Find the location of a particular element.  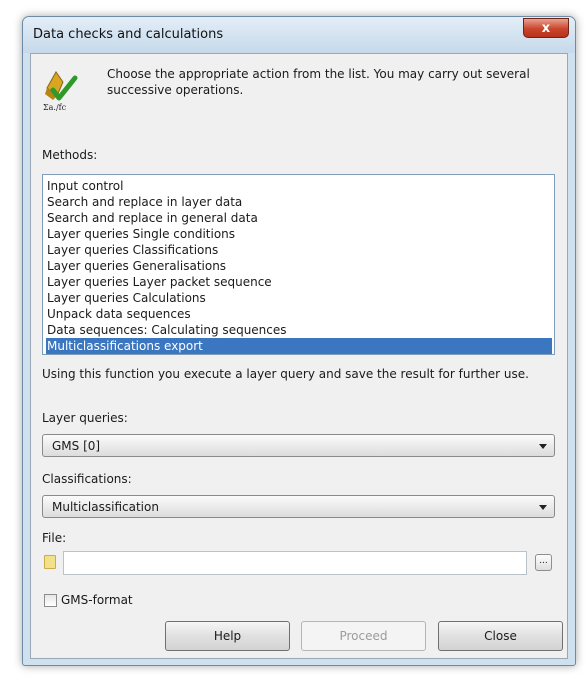

classifications-label: Classifications: is located at coordinates (87, 479).